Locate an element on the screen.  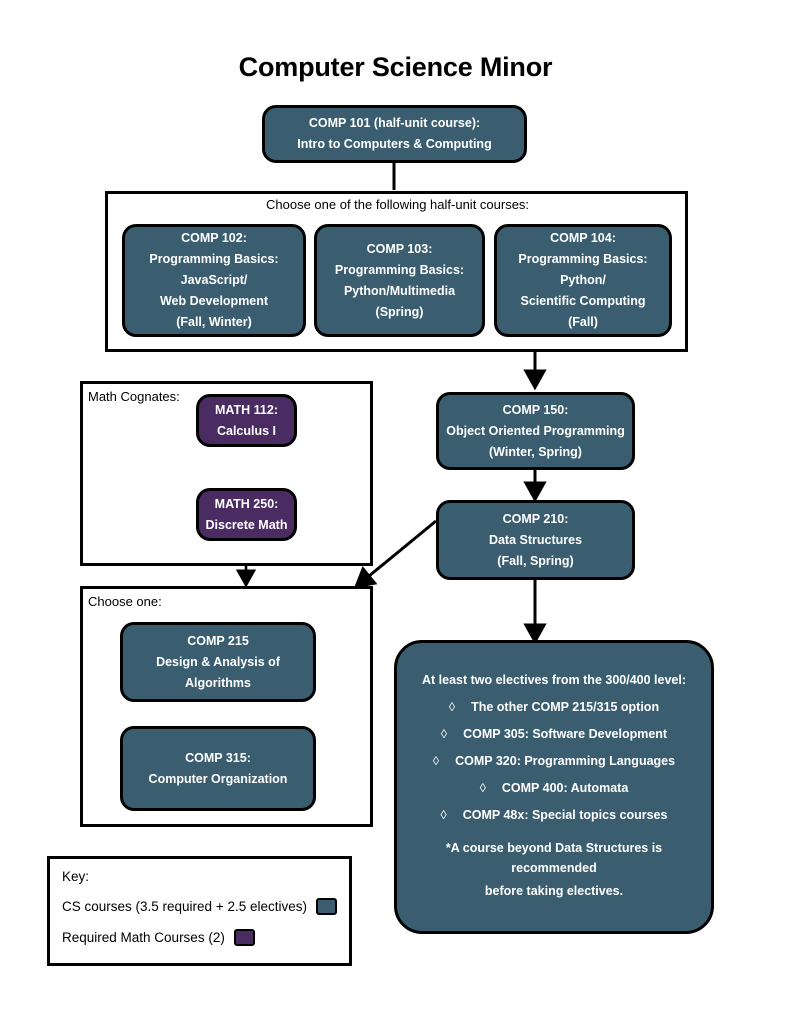
course-node-math250: MATH 250: Discrete Math is located at coordinates (246, 514).